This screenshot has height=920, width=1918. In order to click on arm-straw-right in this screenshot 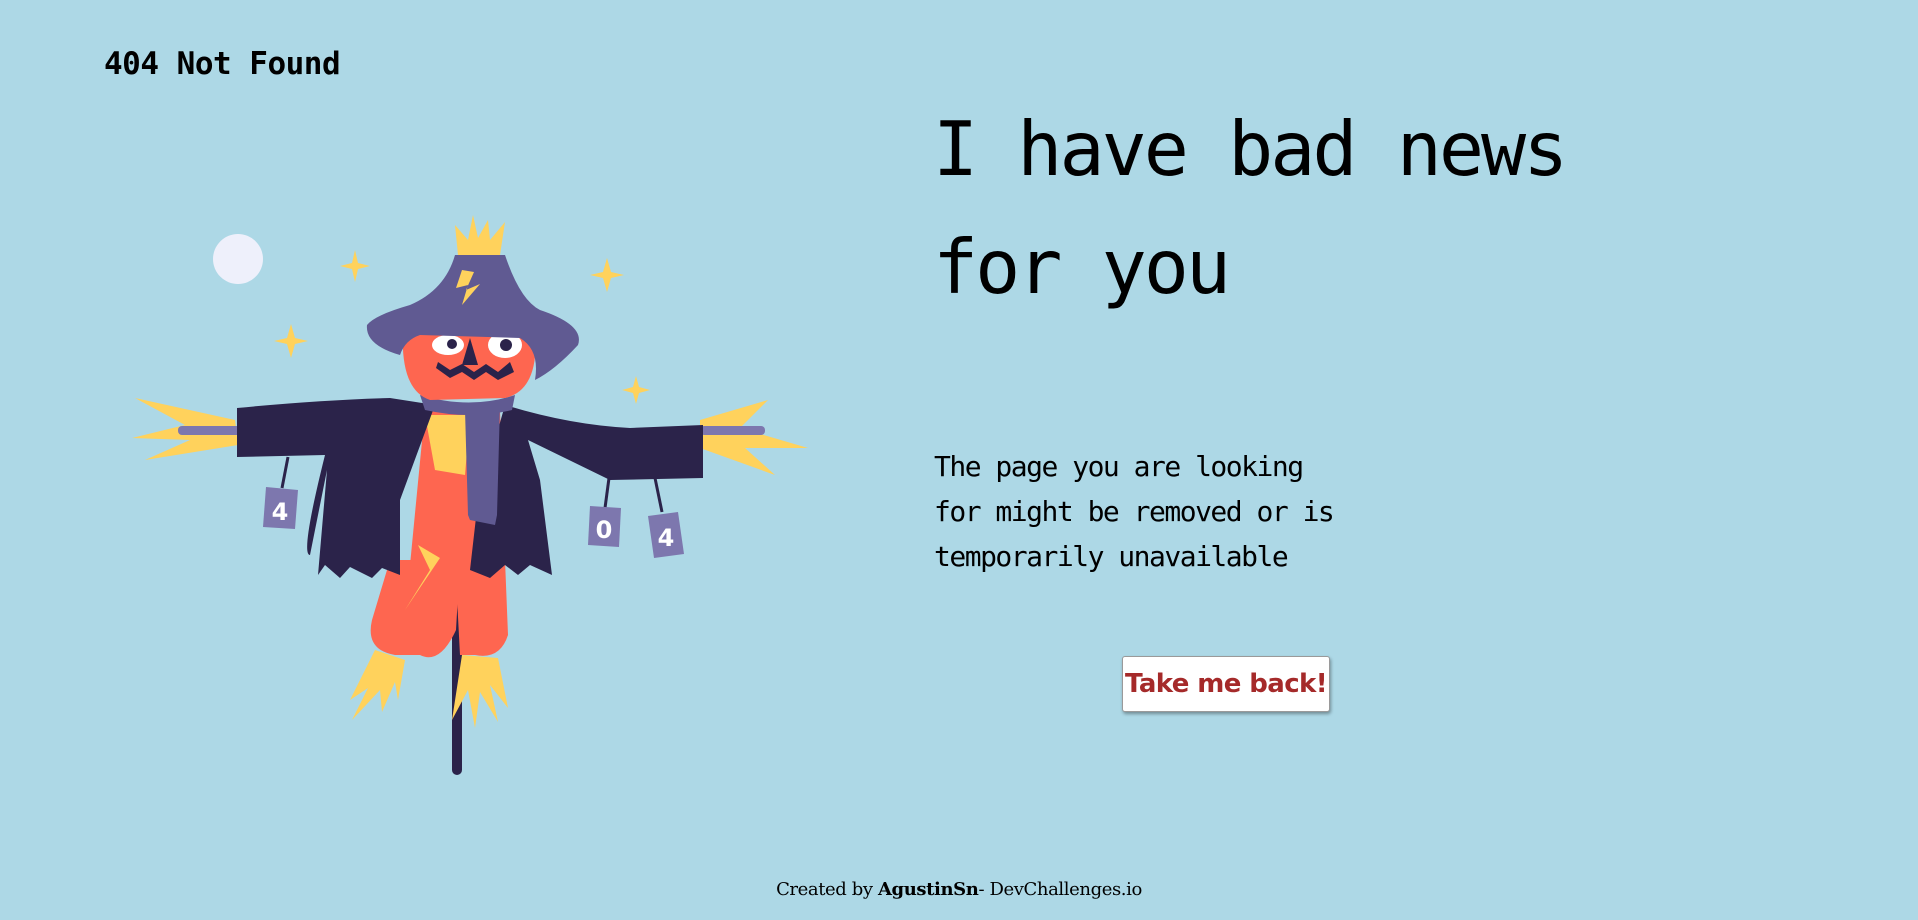, I will do `click(754, 437)`.